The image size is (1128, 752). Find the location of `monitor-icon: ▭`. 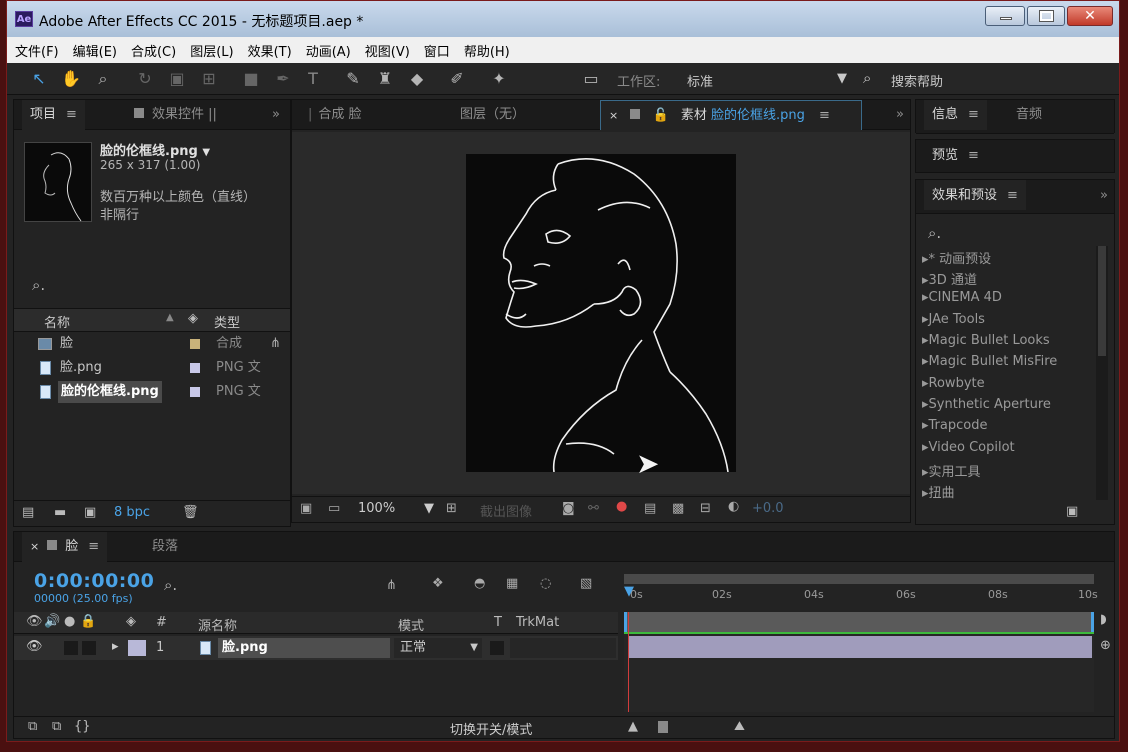

monitor-icon: ▭ is located at coordinates (334, 508).